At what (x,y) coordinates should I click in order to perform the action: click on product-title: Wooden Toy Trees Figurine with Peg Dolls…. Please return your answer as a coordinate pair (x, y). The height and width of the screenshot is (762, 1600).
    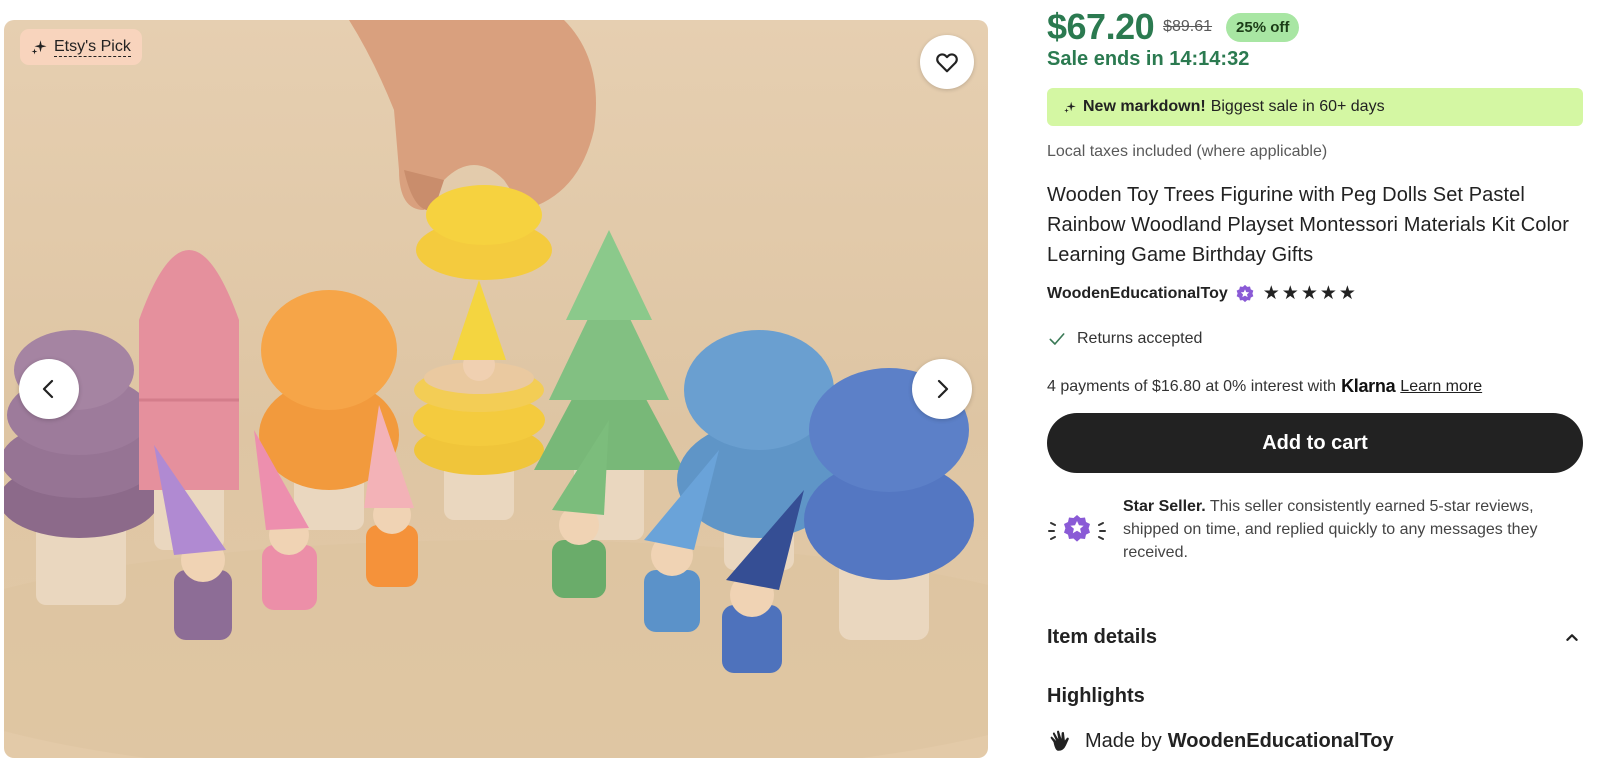
    Looking at the image, I should click on (1308, 225).